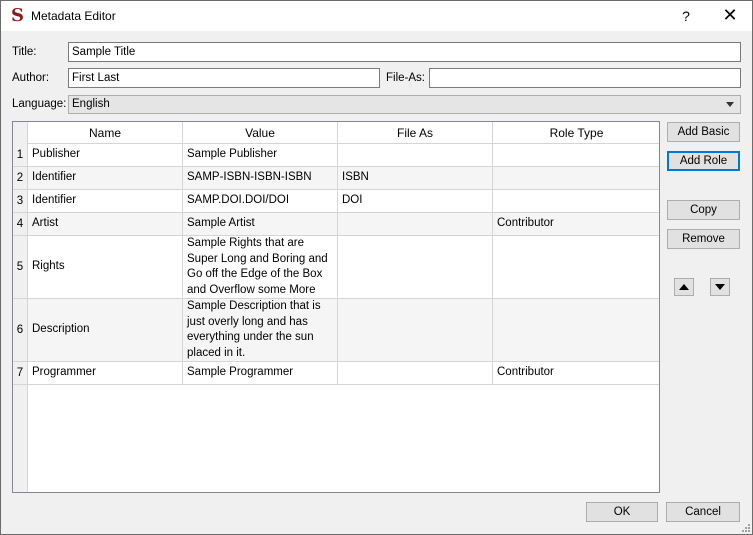  What do you see at coordinates (260, 178) in the screenshot?
I see `cell-value: SAMP-ISBN-ISBN-ISBN` at bounding box center [260, 178].